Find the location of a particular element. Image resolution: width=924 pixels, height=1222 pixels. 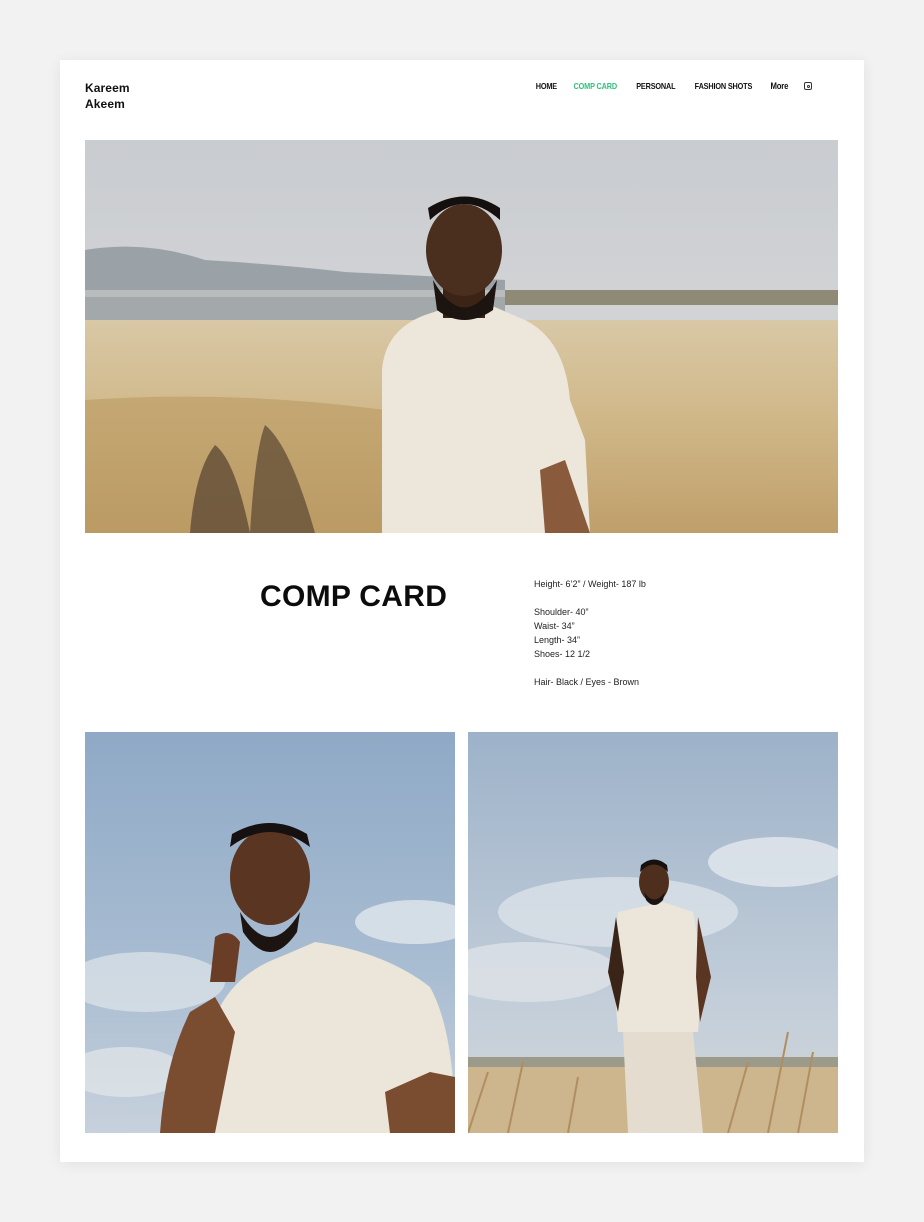

nav-item-comp-card: COMP CARD is located at coordinates (596, 86).